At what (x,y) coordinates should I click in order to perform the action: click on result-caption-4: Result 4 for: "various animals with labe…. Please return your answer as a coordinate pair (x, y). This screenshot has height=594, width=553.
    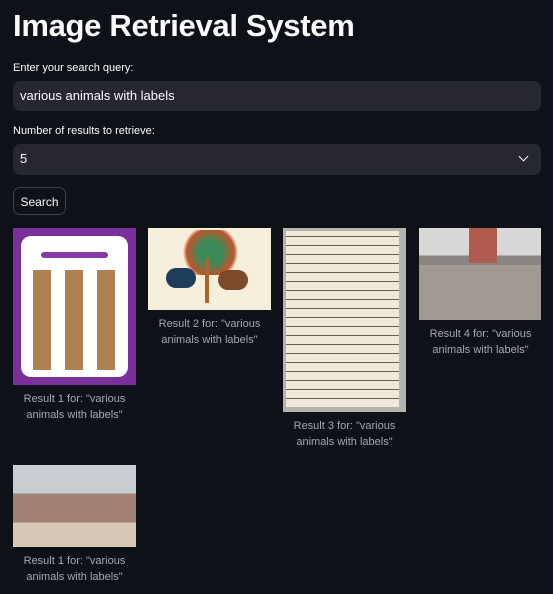
    Looking at the image, I should click on (480, 342).